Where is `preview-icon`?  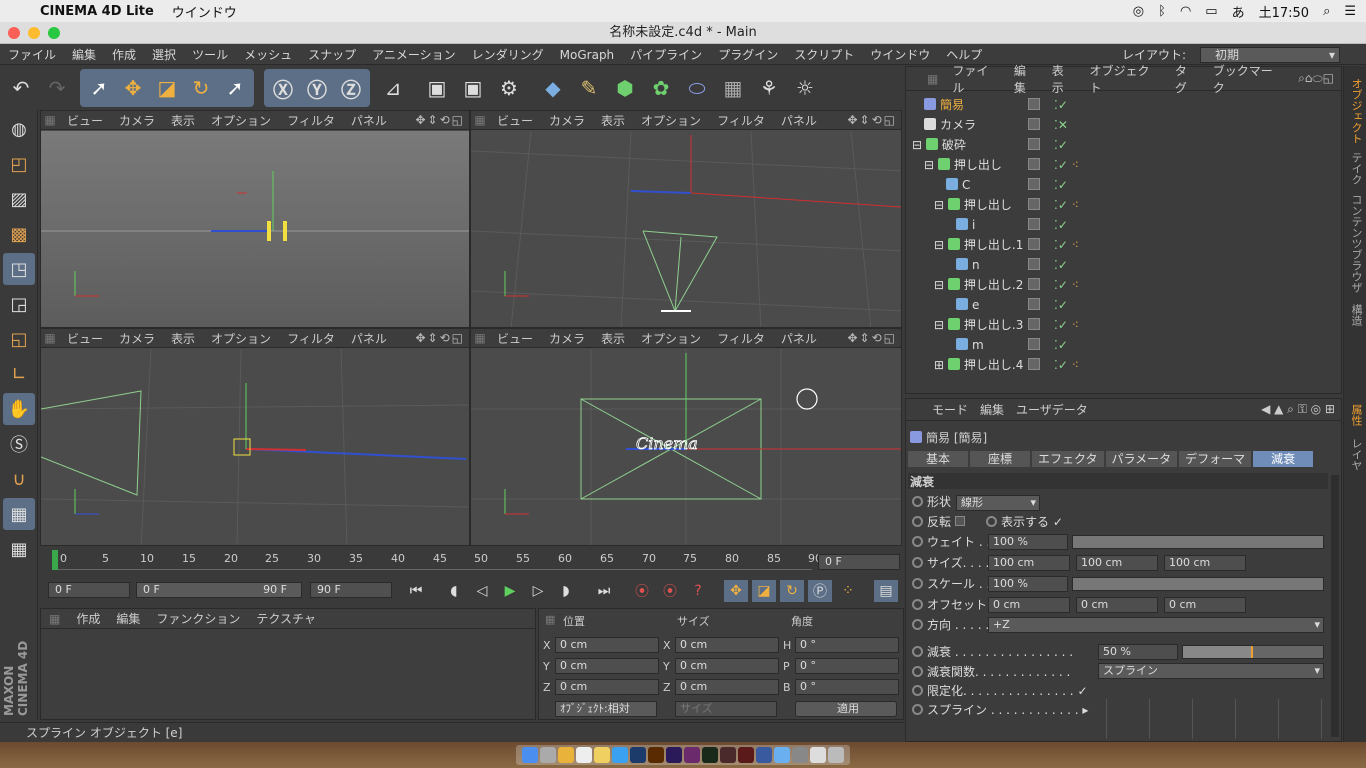 preview-icon is located at coordinates (818, 755).